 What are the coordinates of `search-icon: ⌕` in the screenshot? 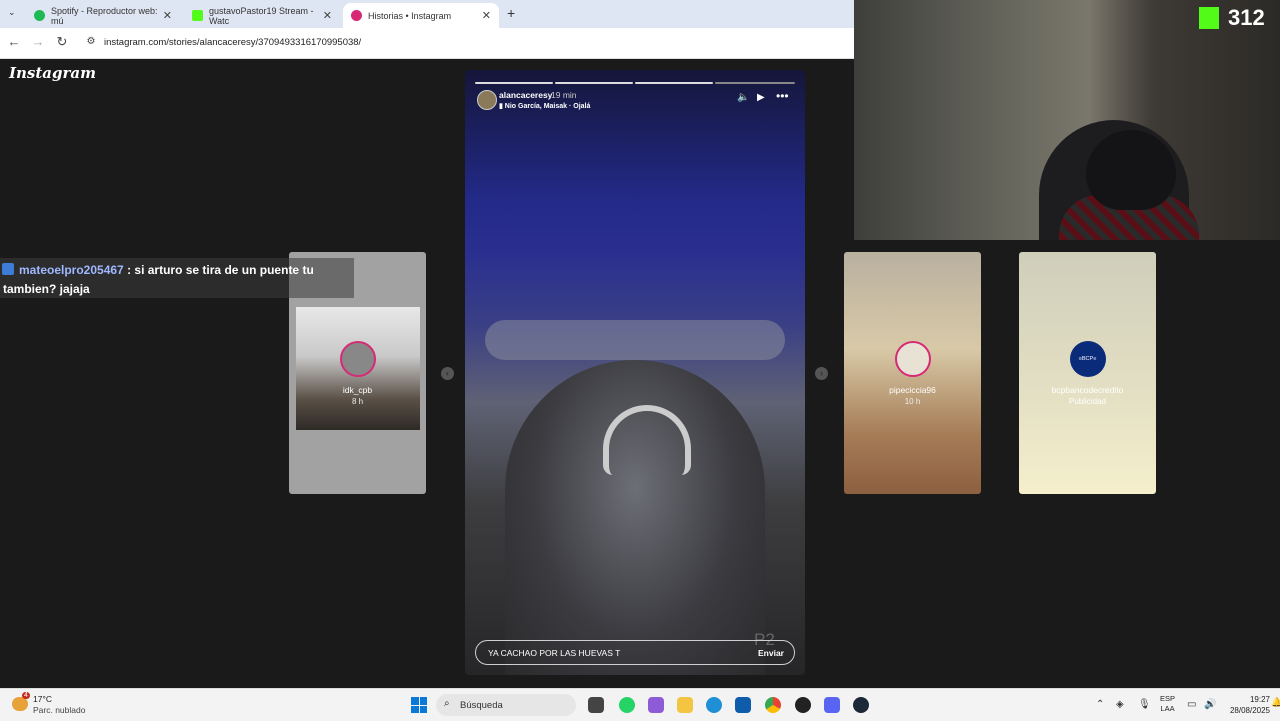 It's located at (447, 703).